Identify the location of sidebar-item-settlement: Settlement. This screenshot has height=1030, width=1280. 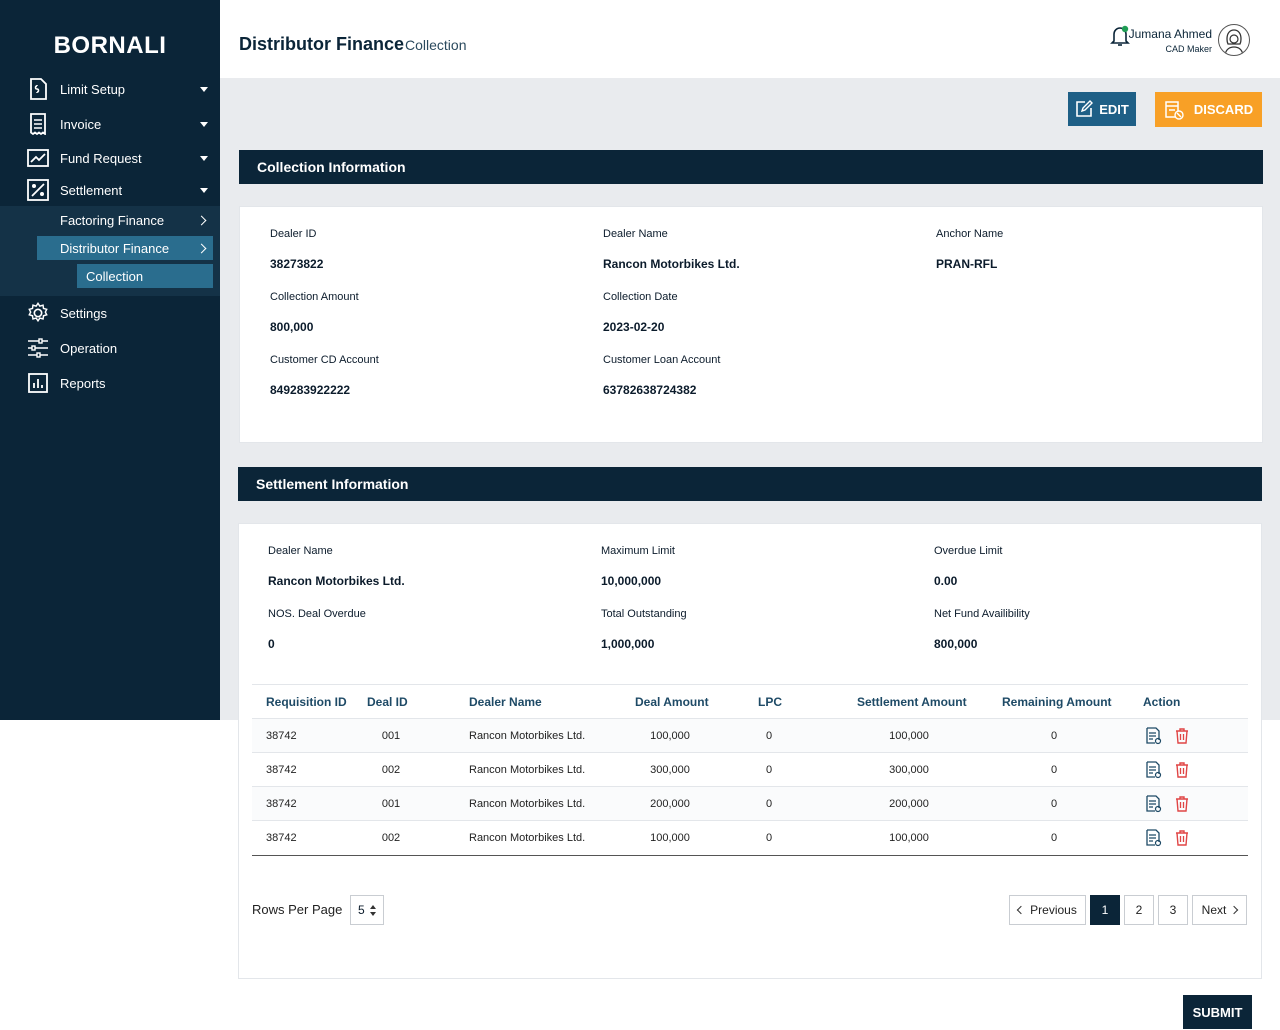
(110, 190).